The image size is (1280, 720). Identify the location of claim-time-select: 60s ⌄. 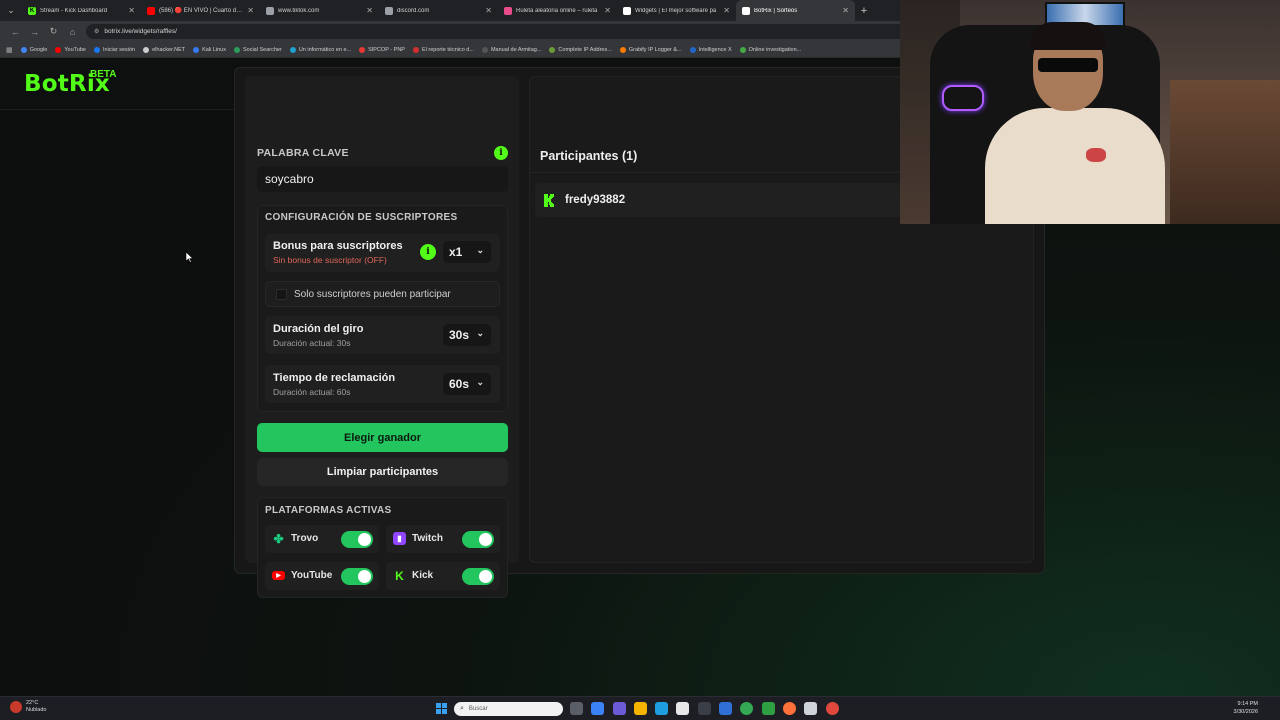
(467, 384).